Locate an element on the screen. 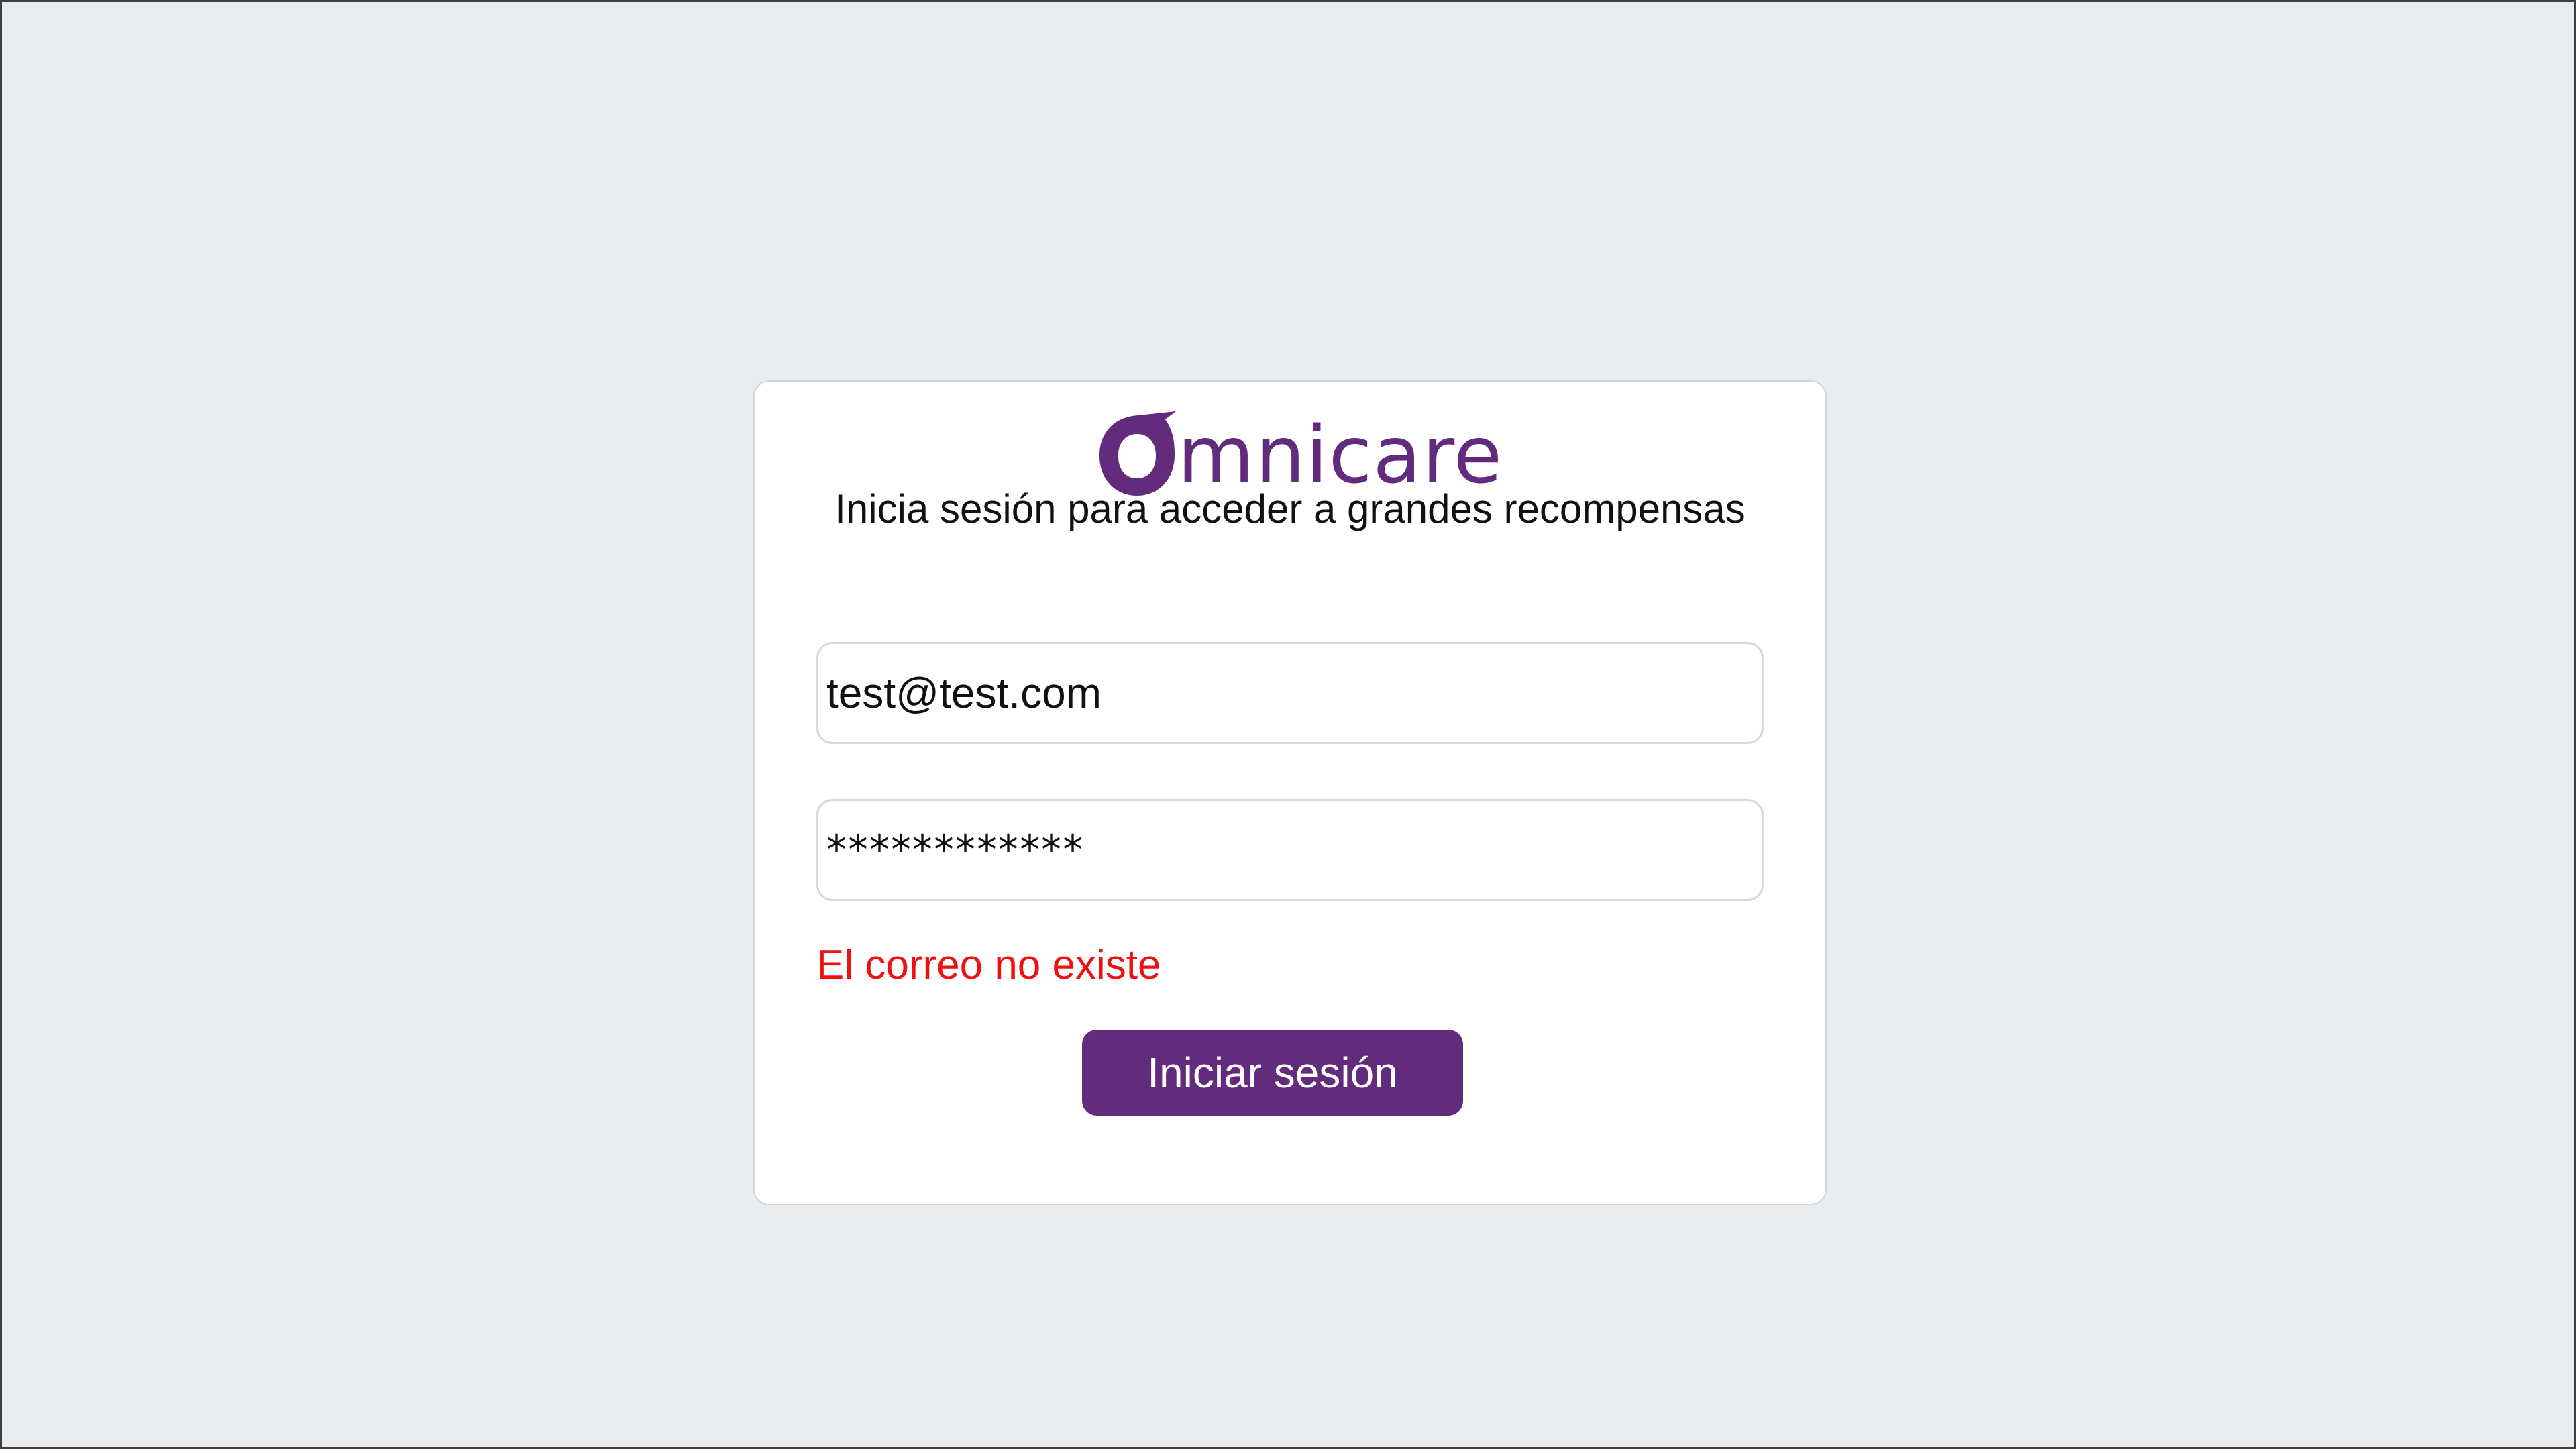 The height and width of the screenshot is (1449, 2576). login-button-label: Iniciar sesión is located at coordinates (1272, 1073).